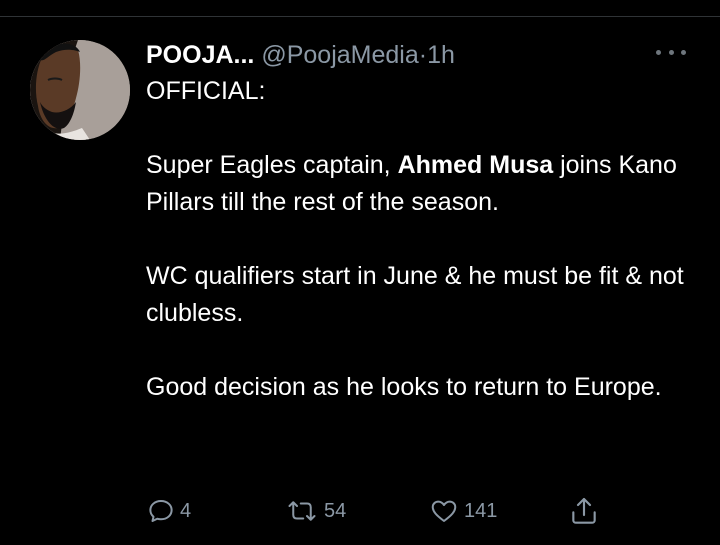 The height and width of the screenshot is (545, 720). I want to click on reply-count: 4, so click(186, 510).